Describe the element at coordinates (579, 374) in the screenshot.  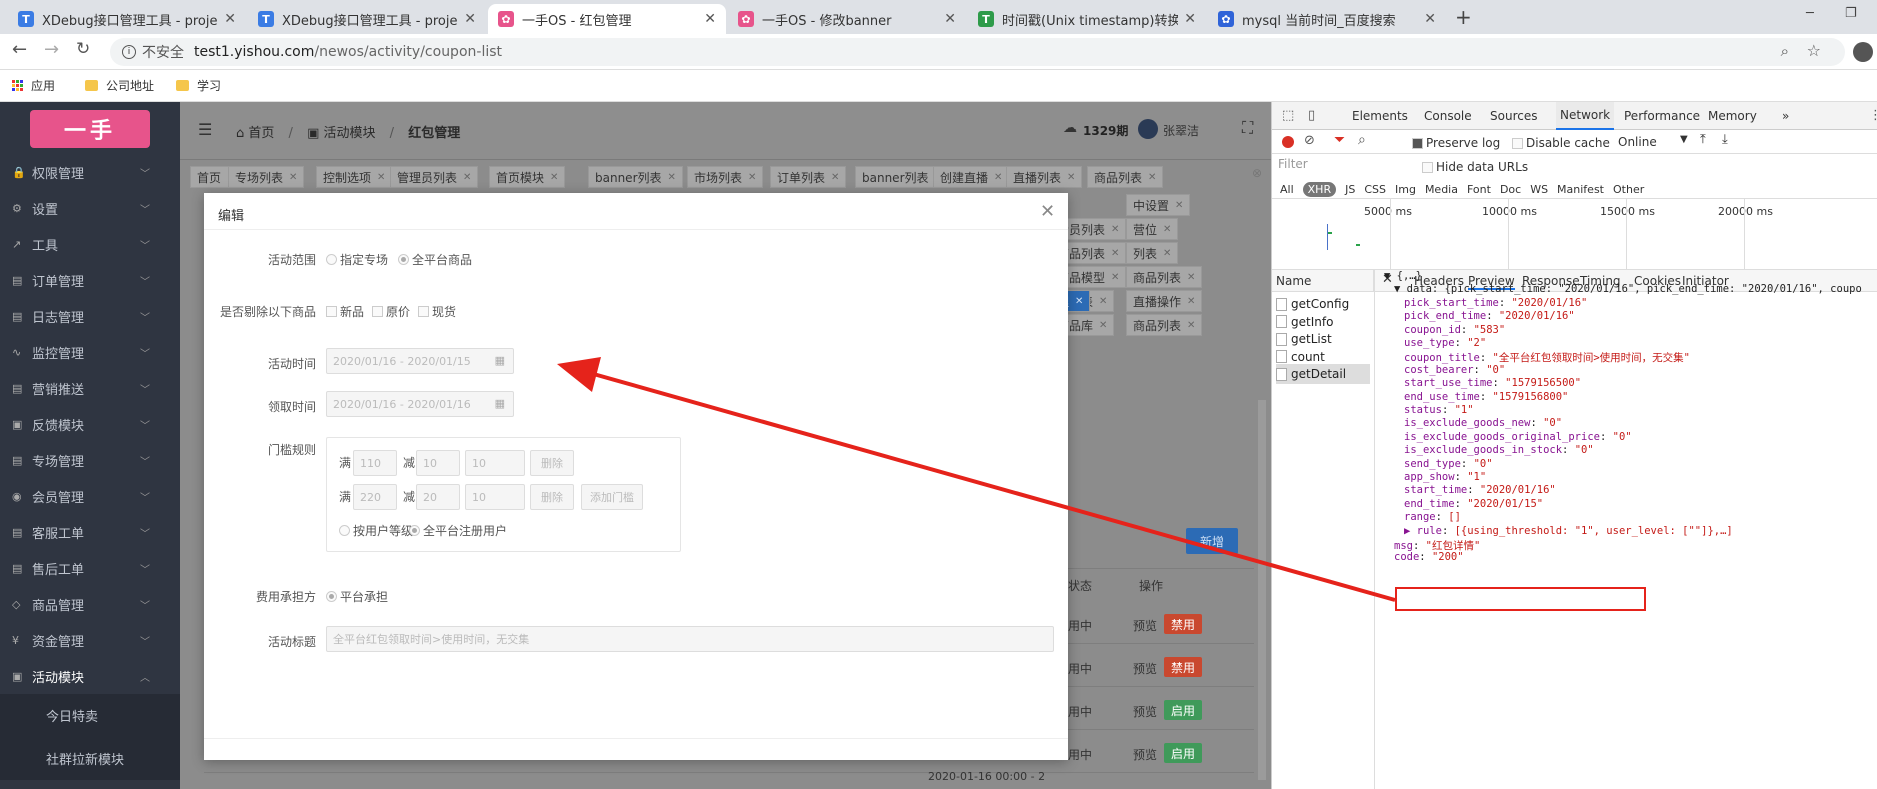
I see `arrow-head` at that location.